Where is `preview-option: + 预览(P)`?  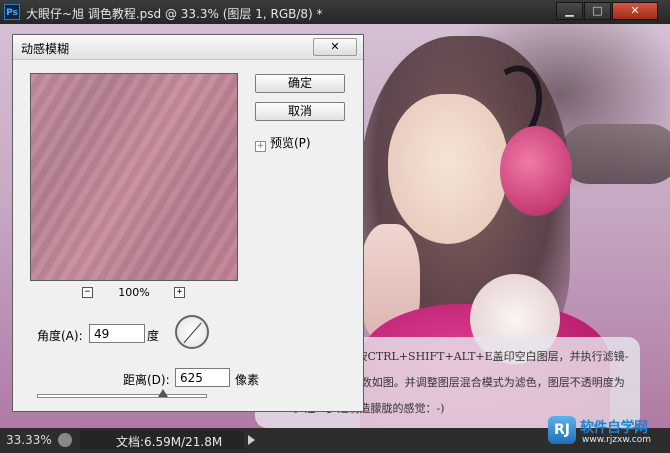 preview-option: + 预览(P) is located at coordinates (283, 143).